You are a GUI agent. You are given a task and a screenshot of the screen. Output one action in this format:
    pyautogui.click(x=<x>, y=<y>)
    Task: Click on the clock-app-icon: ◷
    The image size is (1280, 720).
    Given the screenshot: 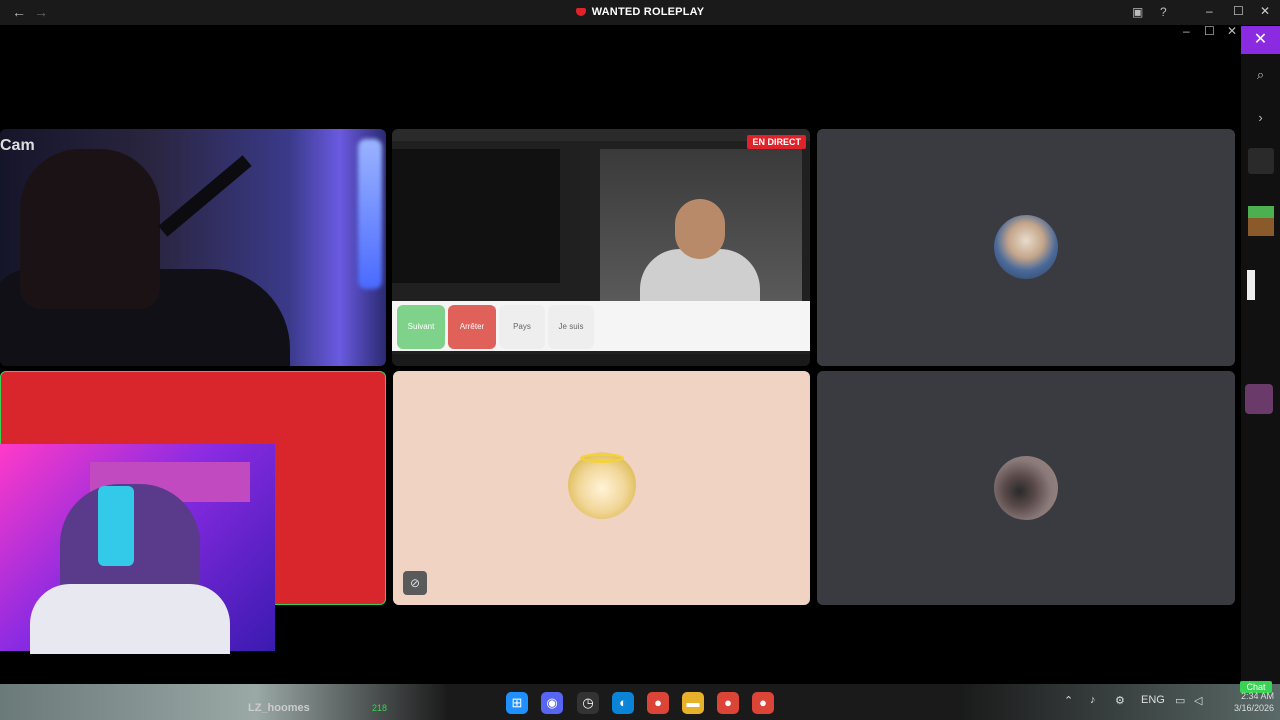 What is the action you would take?
    pyautogui.click(x=588, y=703)
    